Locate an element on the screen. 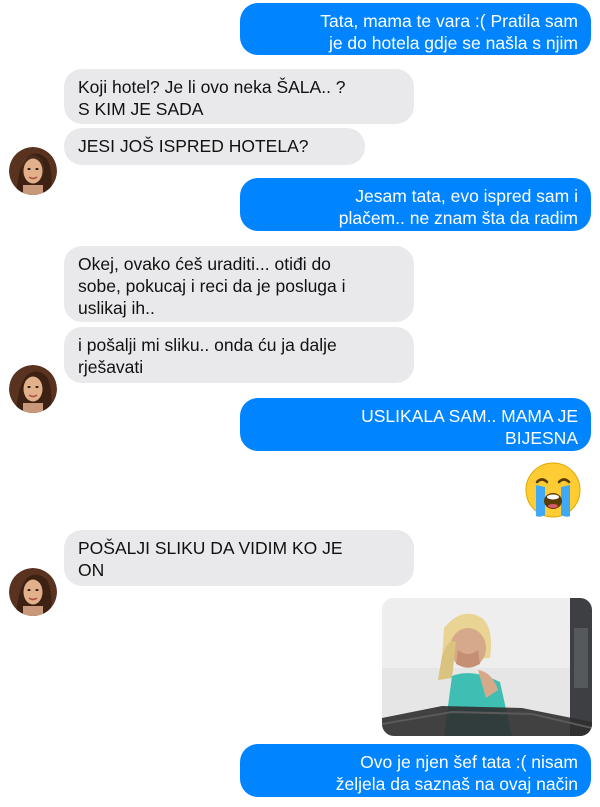 This screenshot has width=600, height=807. received-message-bubble: JESI JOŠ ISPRED HOTELA? is located at coordinates (214, 146).